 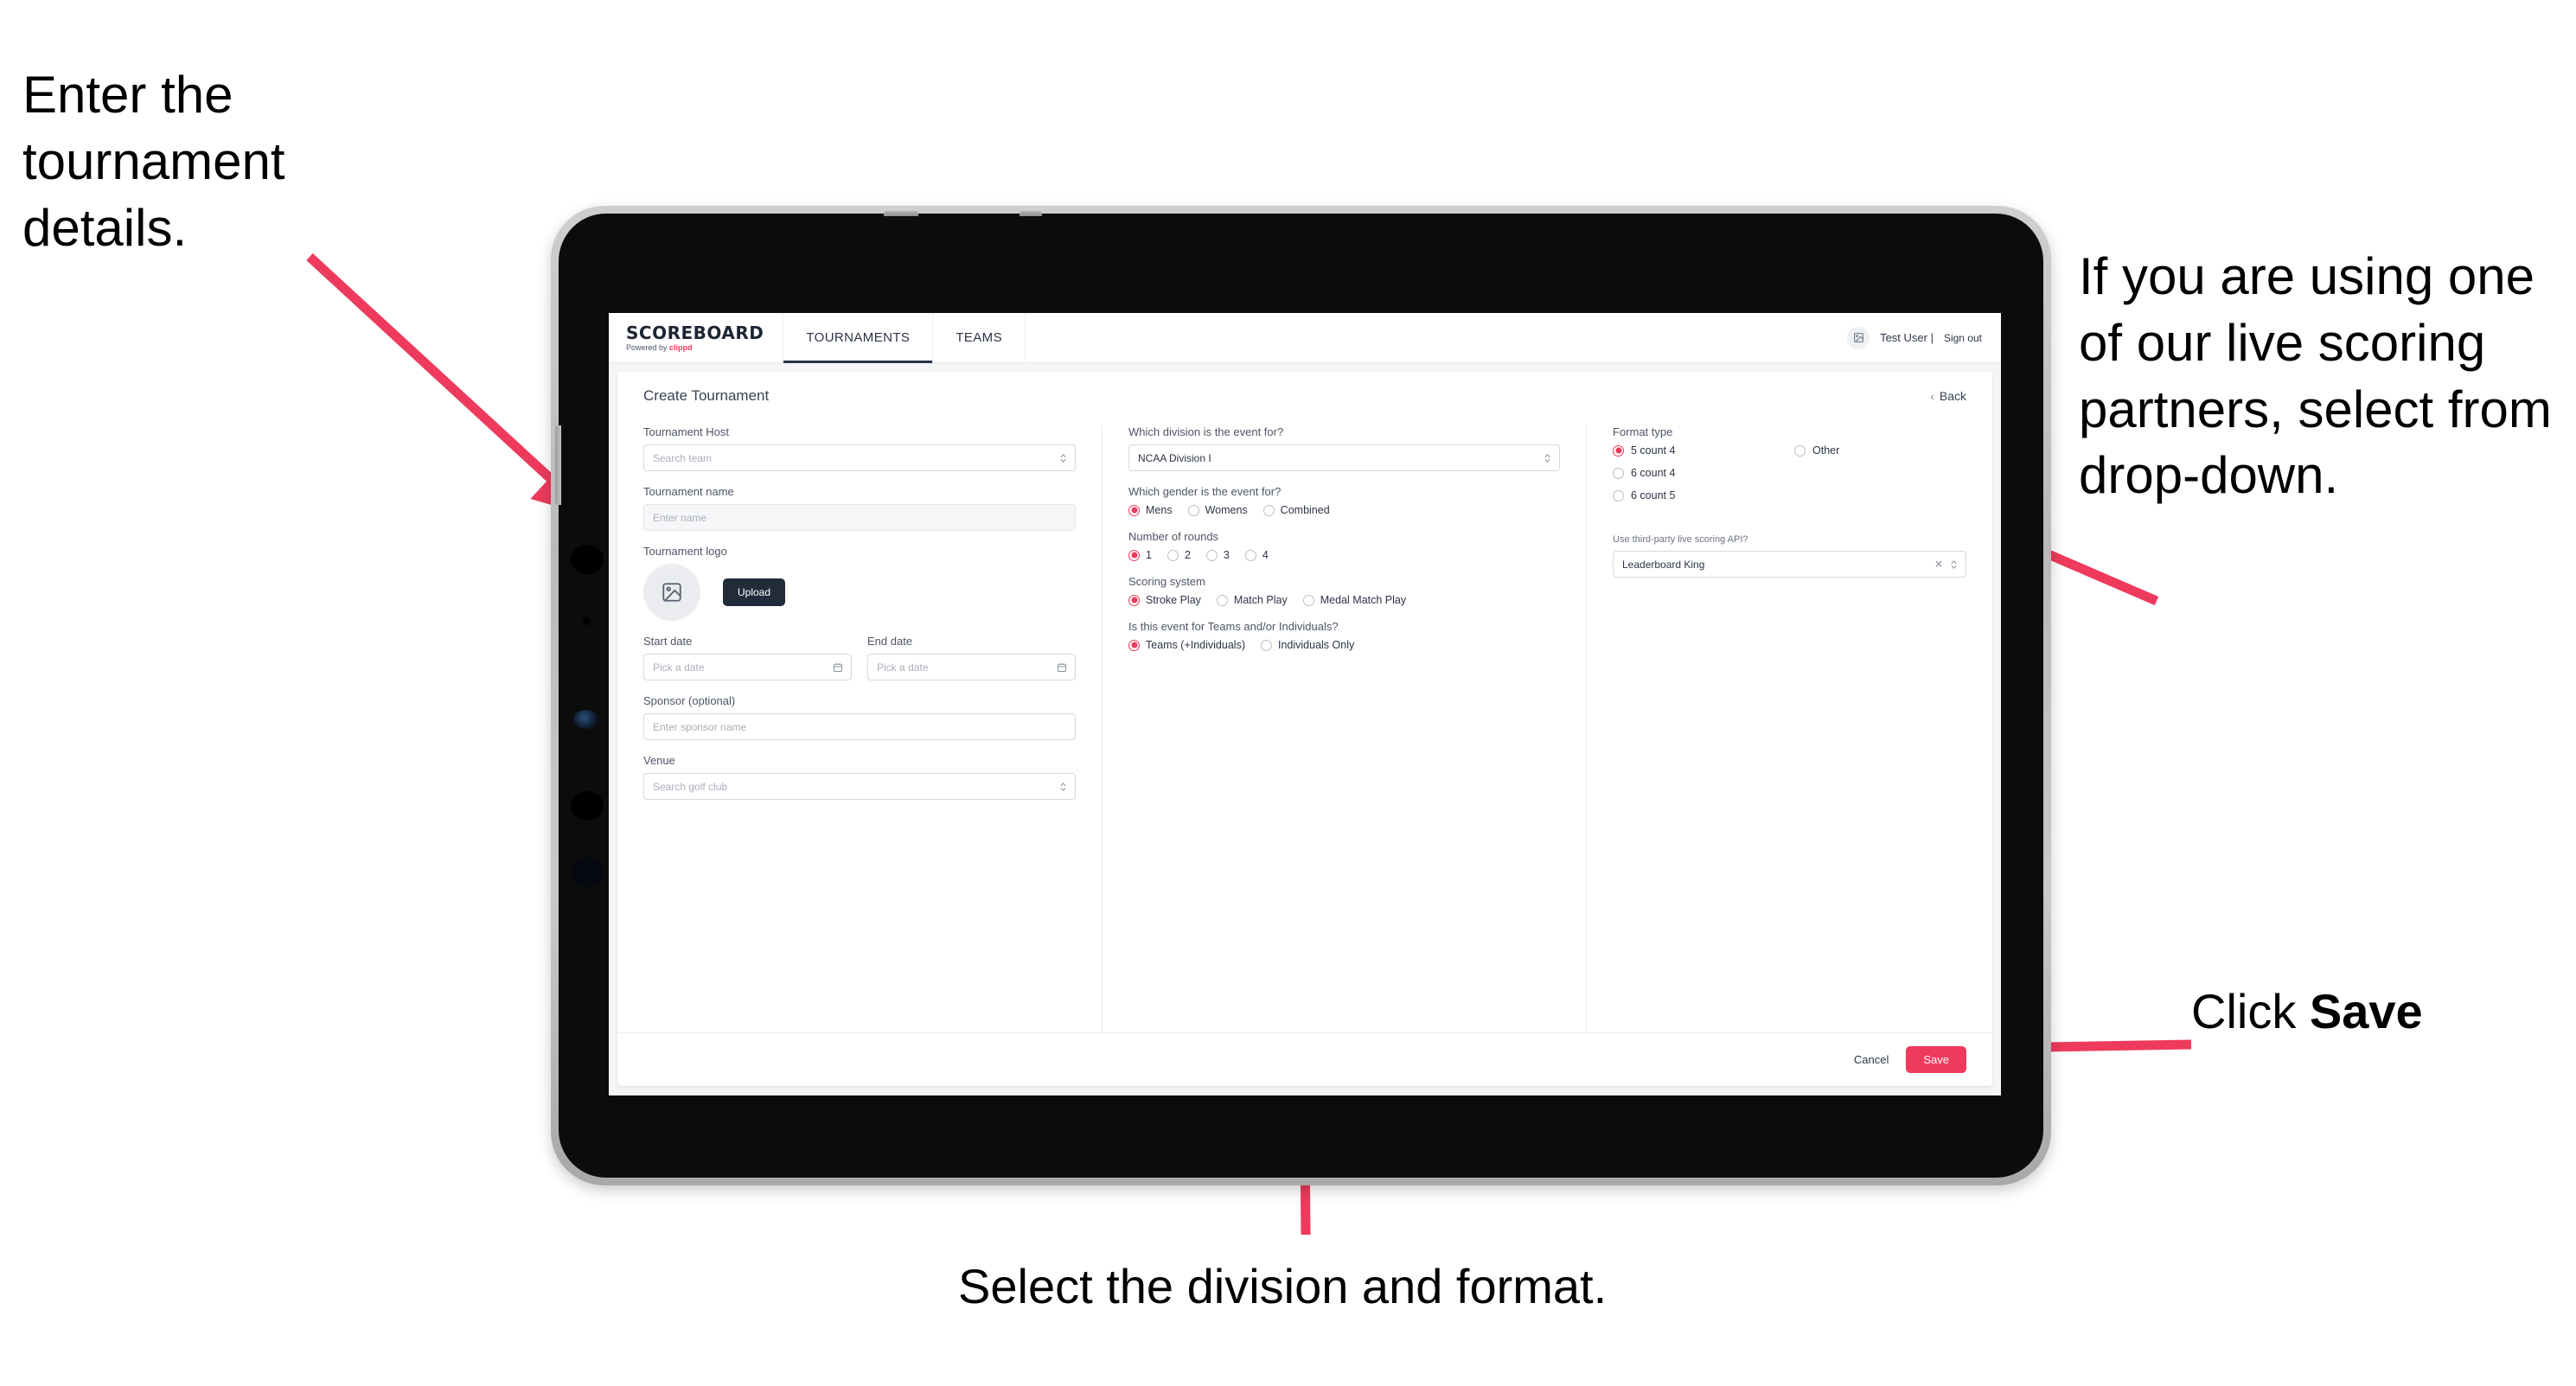 I want to click on page-title: Create Tournament, so click(x=707, y=395).